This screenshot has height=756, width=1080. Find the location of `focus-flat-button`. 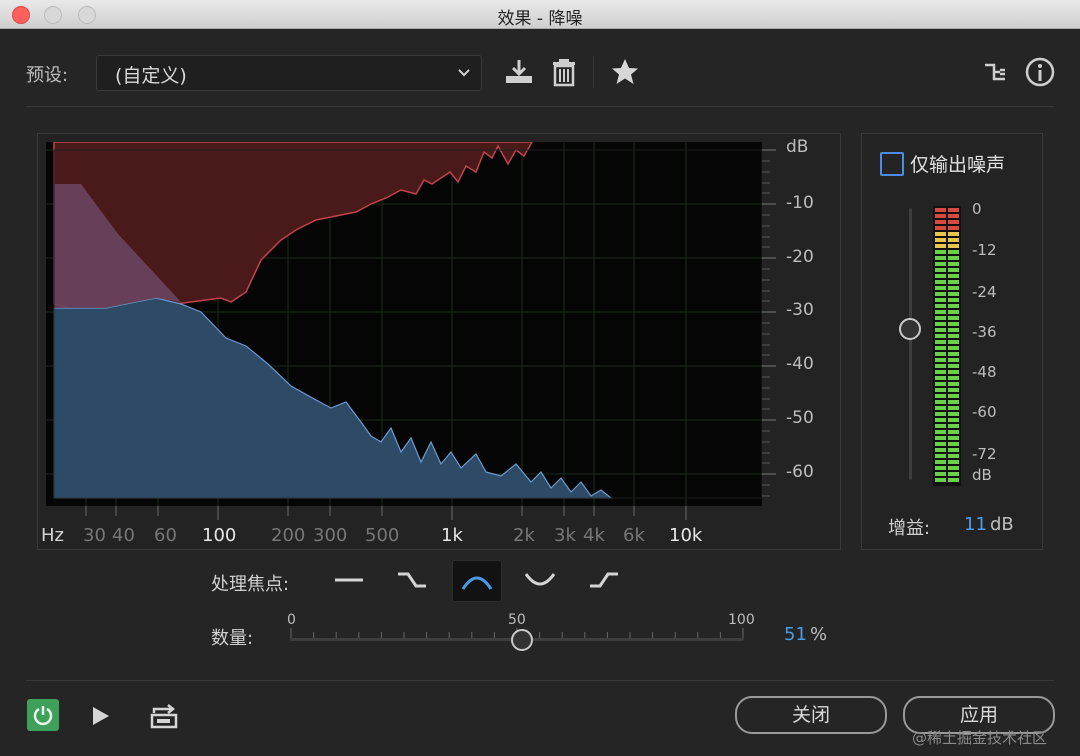

focus-flat-button is located at coordinates (349, 580).